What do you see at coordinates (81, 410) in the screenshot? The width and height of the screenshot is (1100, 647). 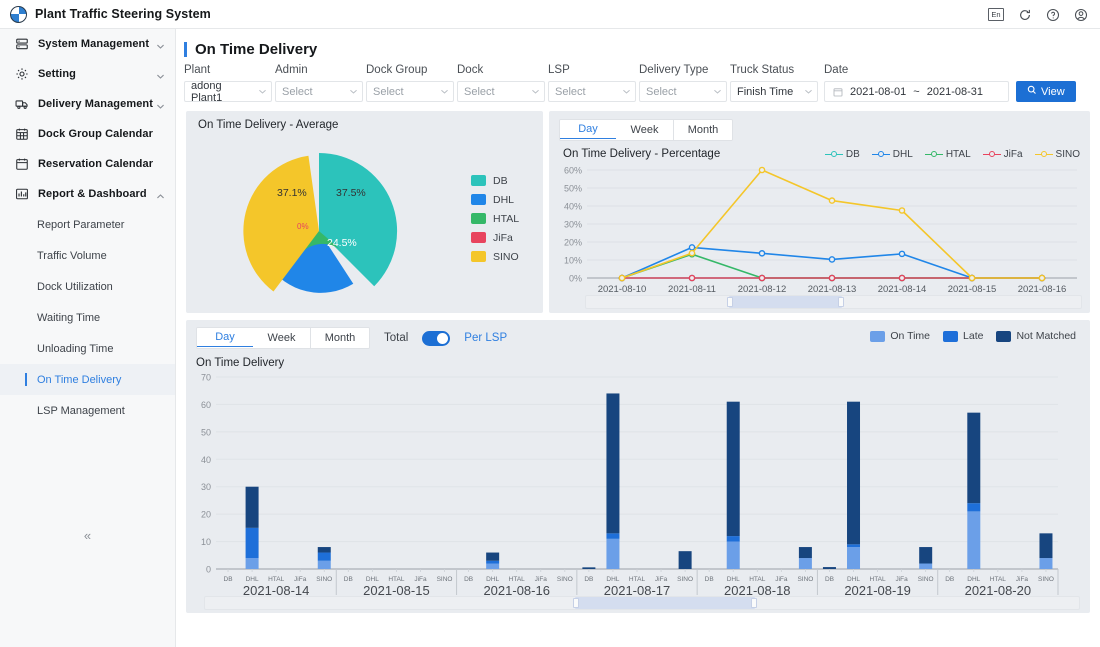 I see `sidebar-sub-label: LSP Management` at bounding box center [81, 410].